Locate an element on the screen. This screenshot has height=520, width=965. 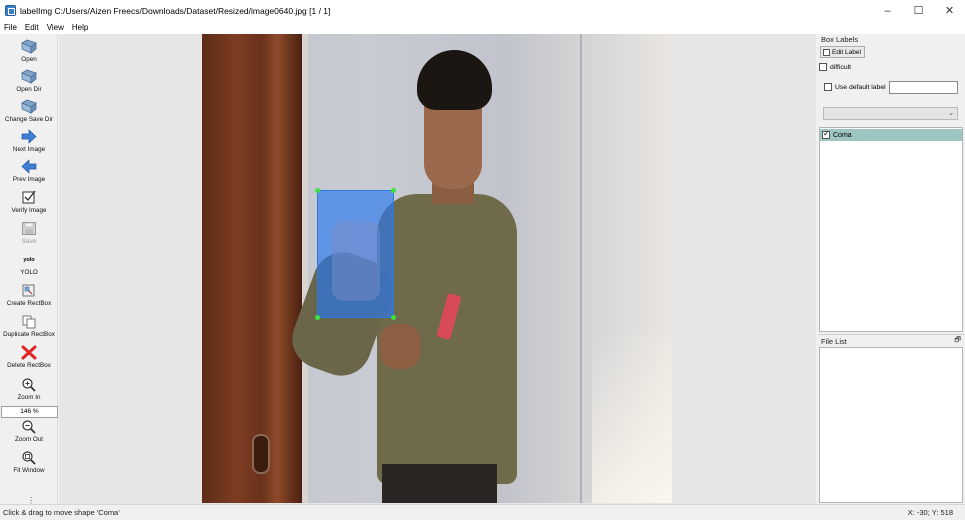
folder-dir-icon is located at coordinates (29, 76).